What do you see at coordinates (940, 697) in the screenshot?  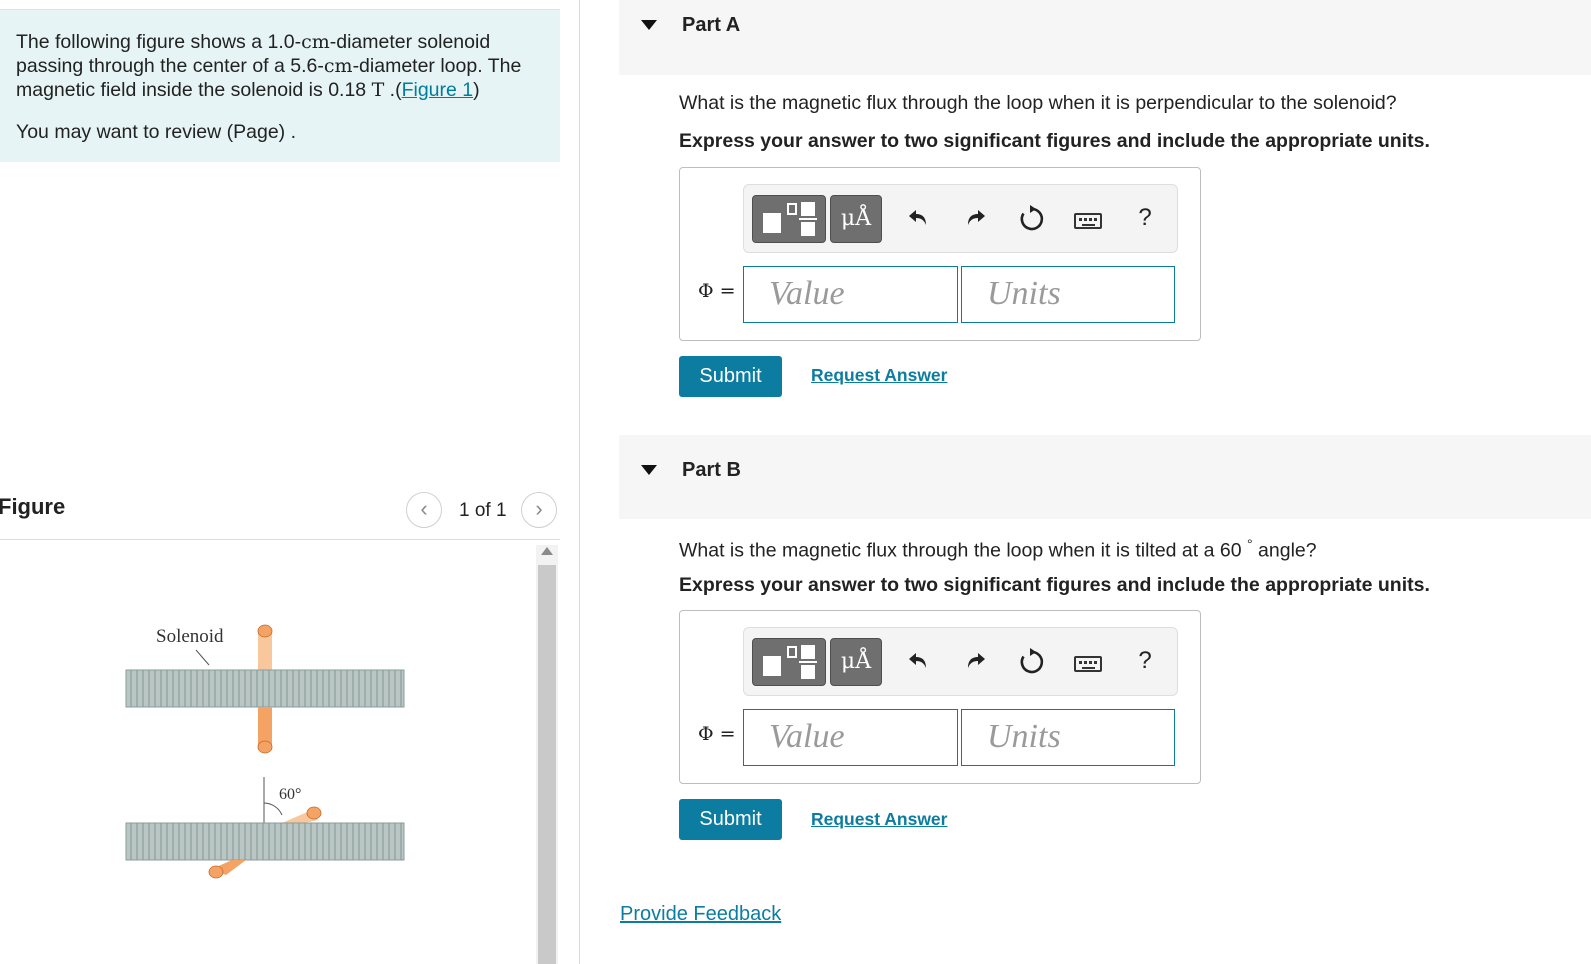 I see `part-b-answer-box: μÅ ? Φ = Value Units` at bounding box center [940, 697].